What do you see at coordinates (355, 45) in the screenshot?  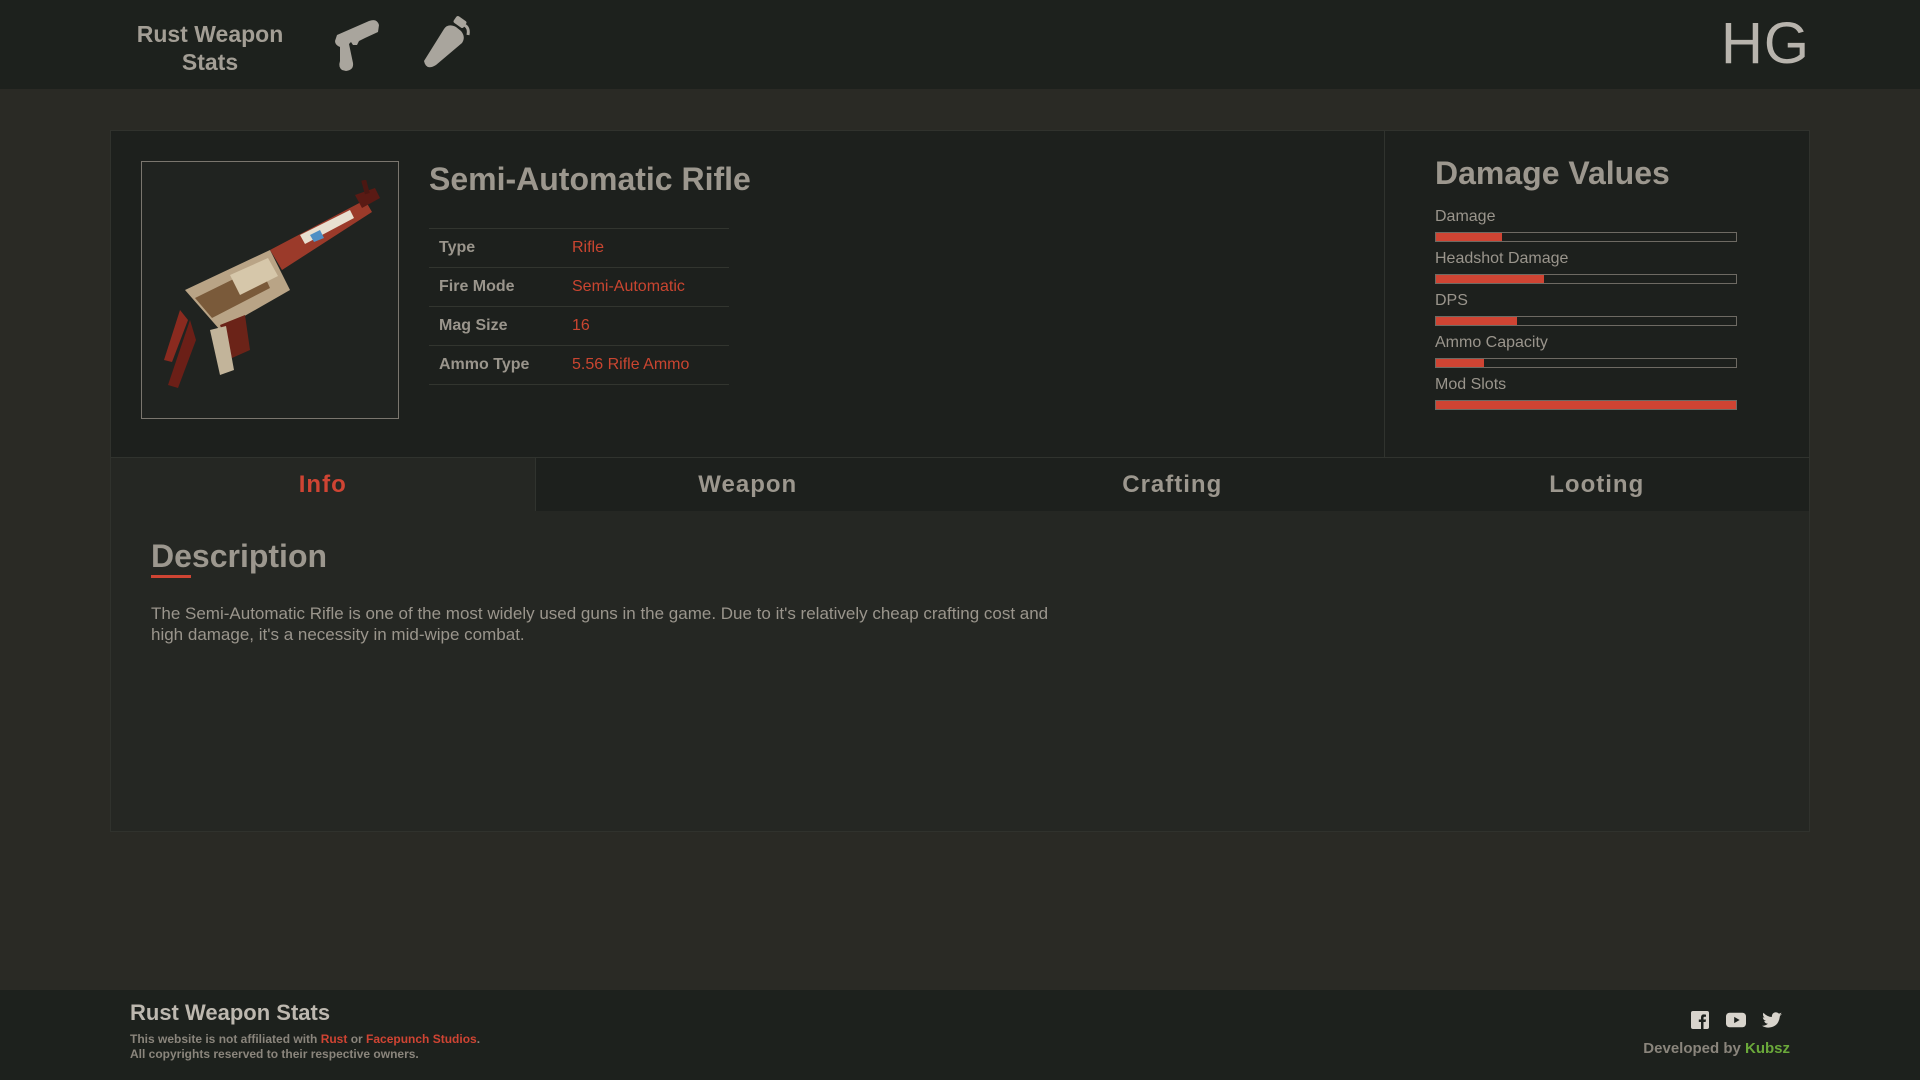 I see `pistol-icon` at bounding box center [355, 45].